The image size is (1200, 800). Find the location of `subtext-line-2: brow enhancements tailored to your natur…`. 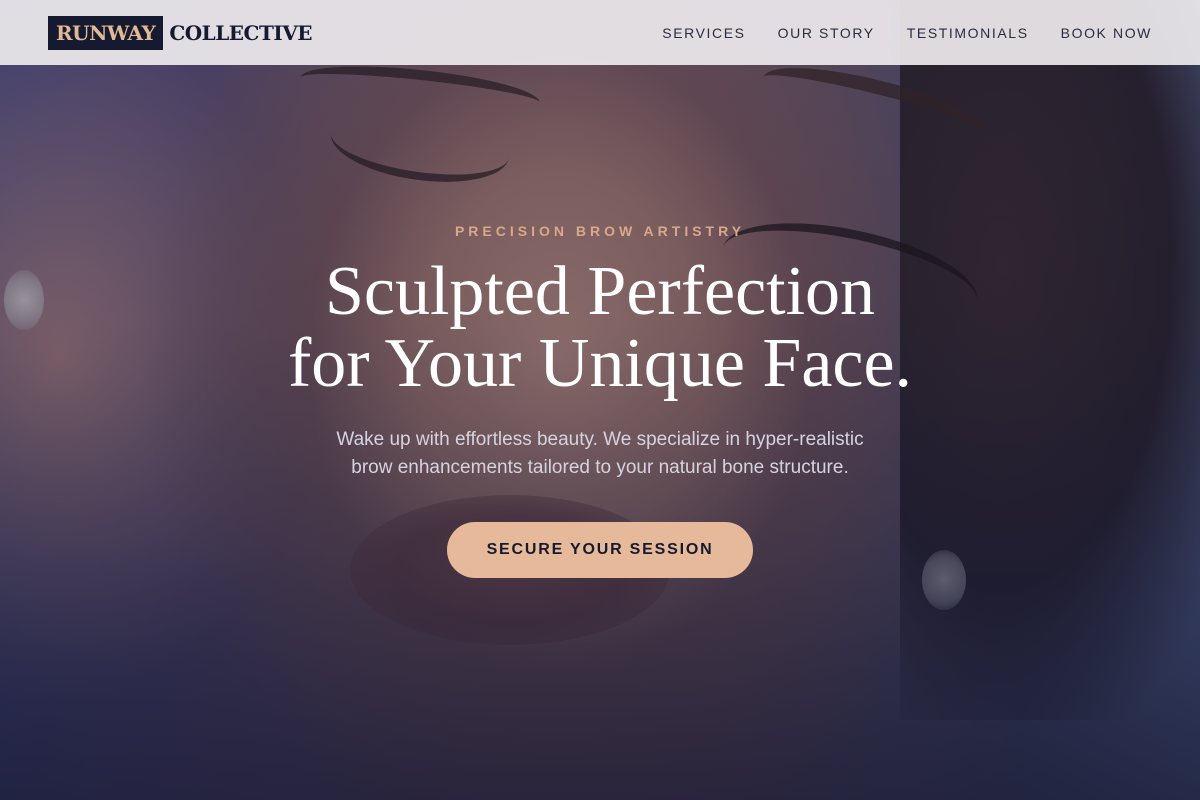

subtext-line-2: brow enhancements tailored to your natur… is located at coordinates (600, 467).